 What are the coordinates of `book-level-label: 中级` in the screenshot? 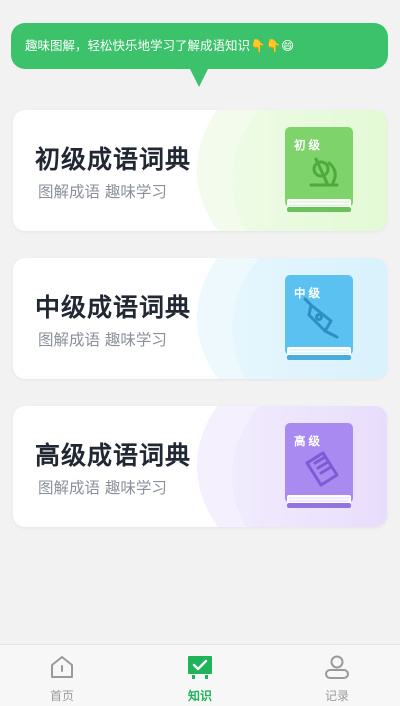 It's located at (308, 293).